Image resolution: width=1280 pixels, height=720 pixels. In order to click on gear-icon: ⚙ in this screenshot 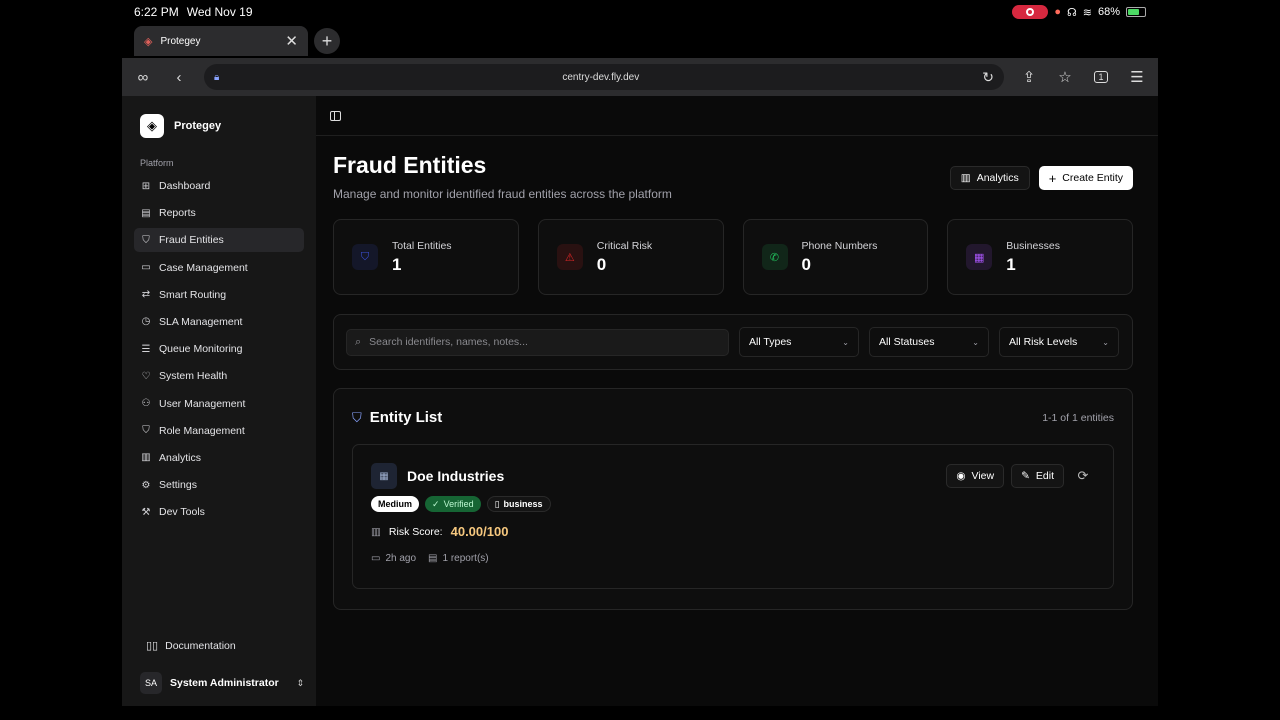, I will do `click(146, 485)`.